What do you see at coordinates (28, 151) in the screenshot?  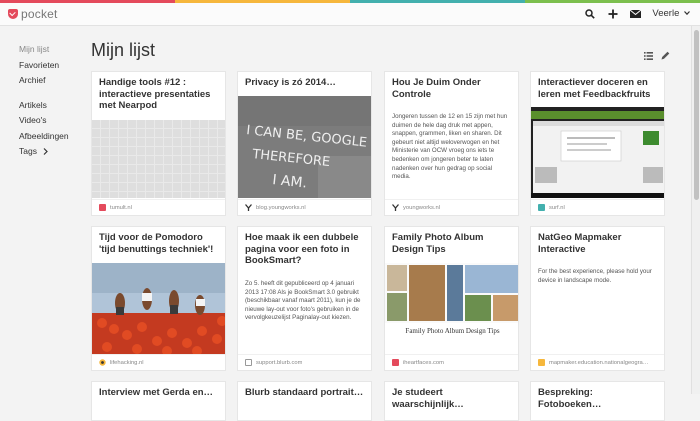 I see `sidebar-item-tags-label: Tags` at bounding box center [28, 151].